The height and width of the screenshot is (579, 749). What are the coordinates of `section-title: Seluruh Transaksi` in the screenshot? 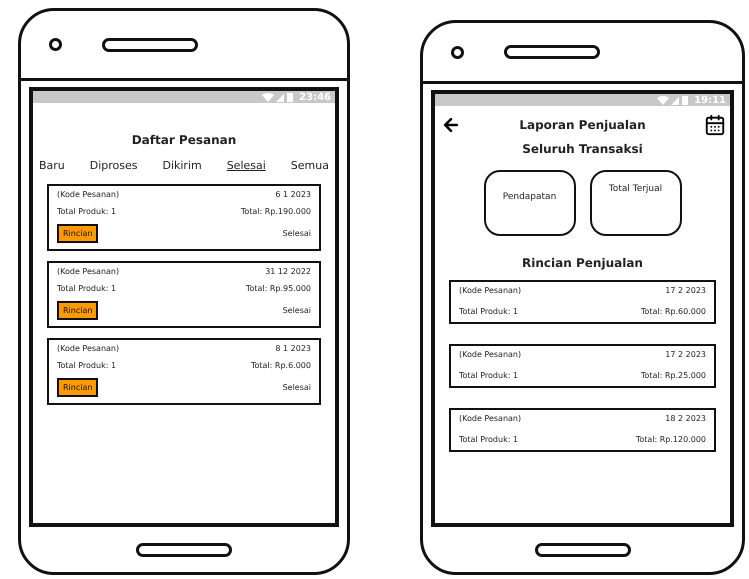 It's located at (582, 149).